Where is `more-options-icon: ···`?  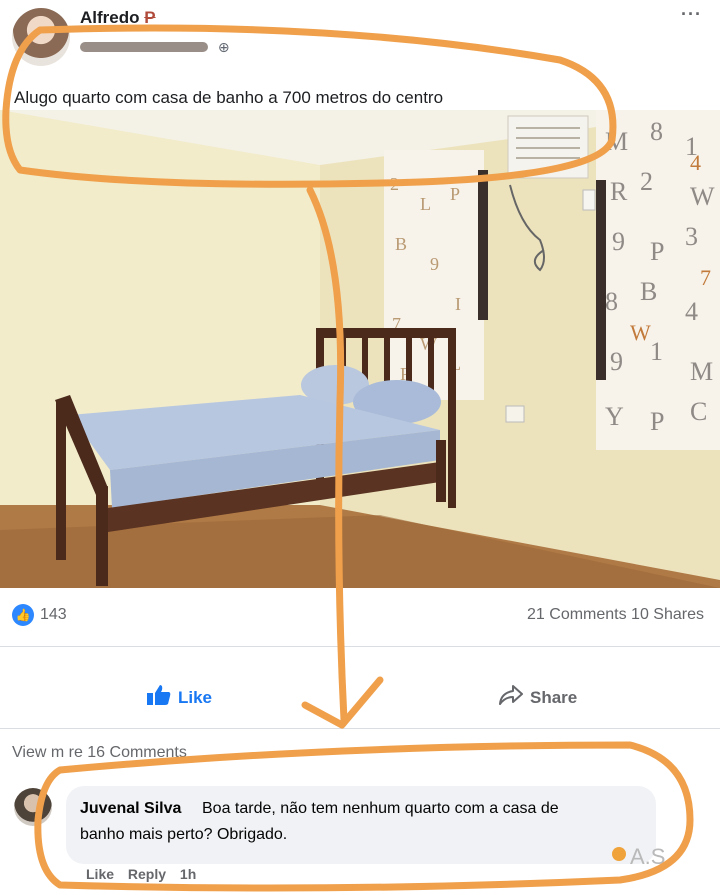 more-options-icon: ··· is located at coordinates (691, 14).